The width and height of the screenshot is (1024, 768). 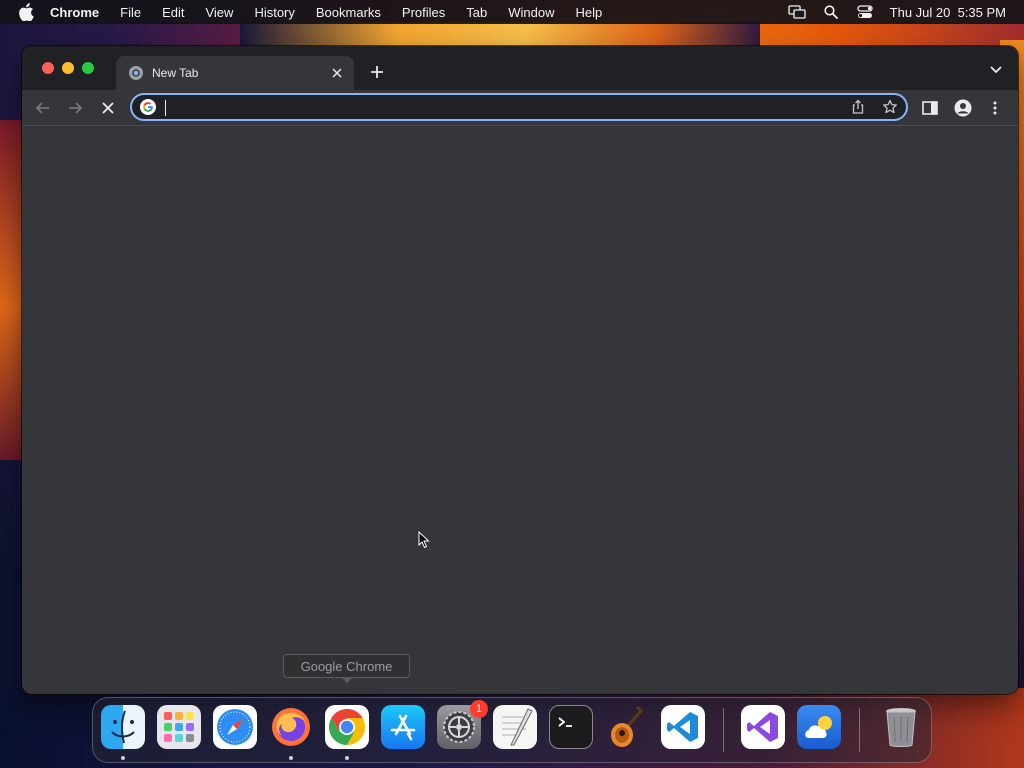 What do you see at coordinates (479, 709) in the screenshot?
I see `system-settings-badge: 1` at bounding box center [479, 709].